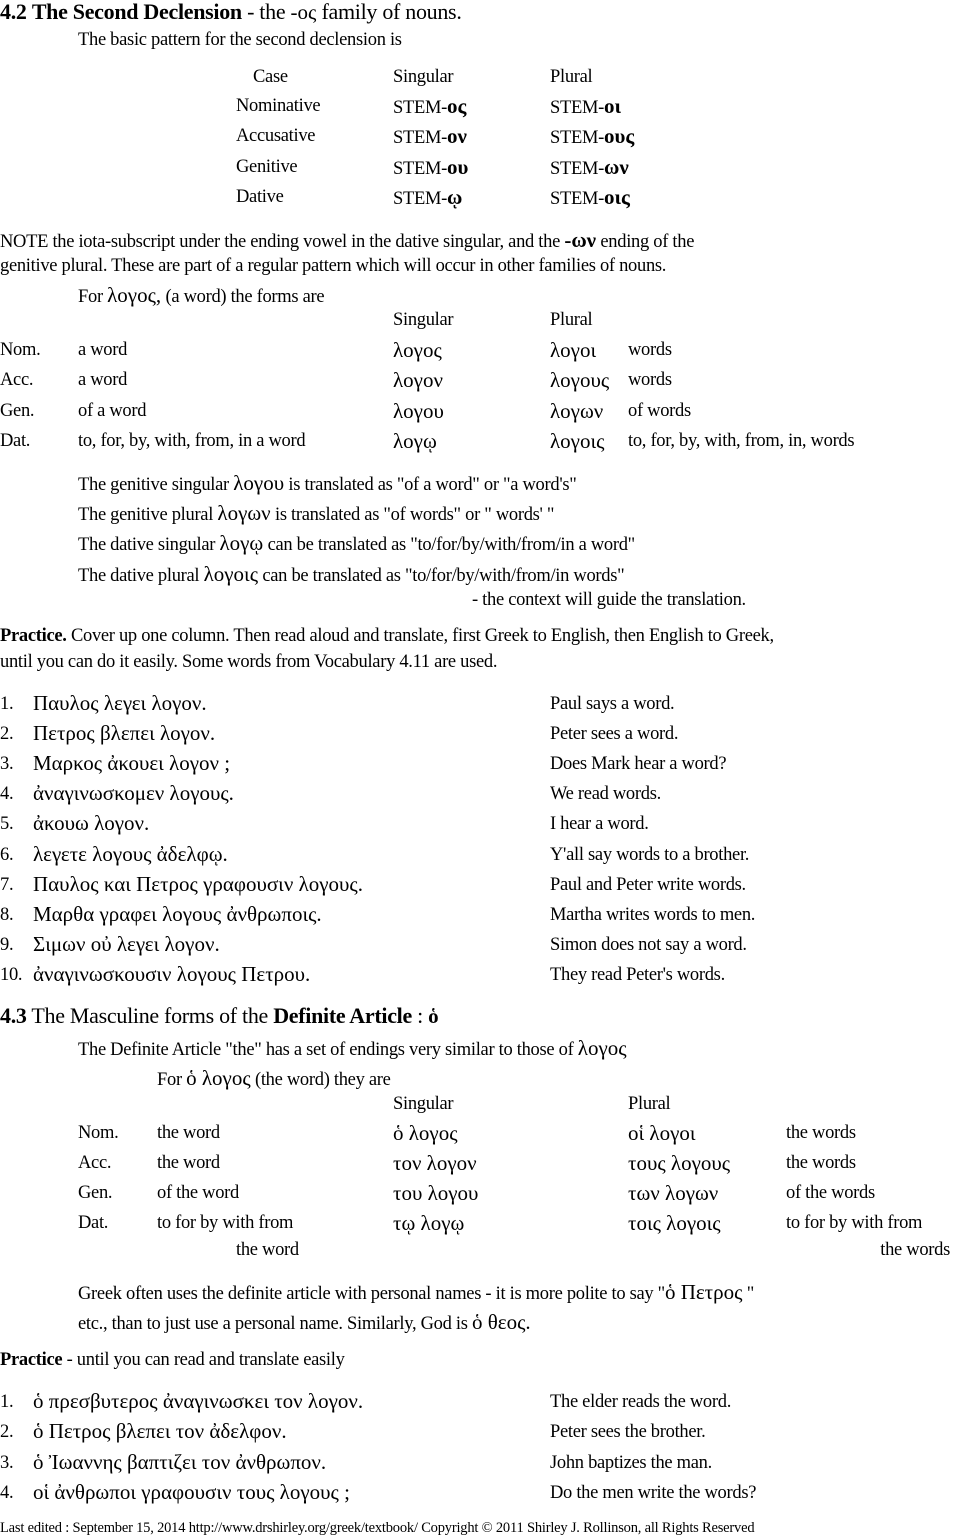 The height and width of the screenshot is (1539, 960). I want to click on case-label: Genitive, so click(267, 166).